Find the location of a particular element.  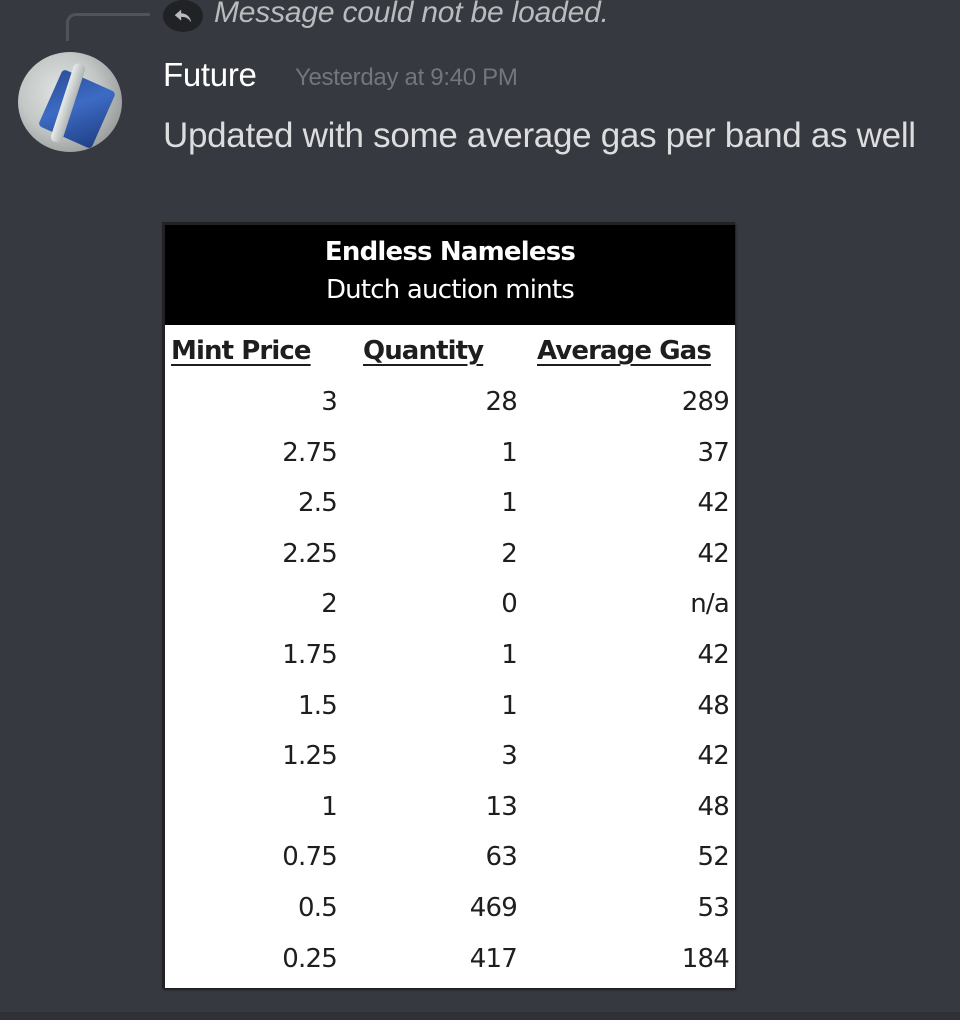

reply-arrow-icon is located at coordinates (183, 16).